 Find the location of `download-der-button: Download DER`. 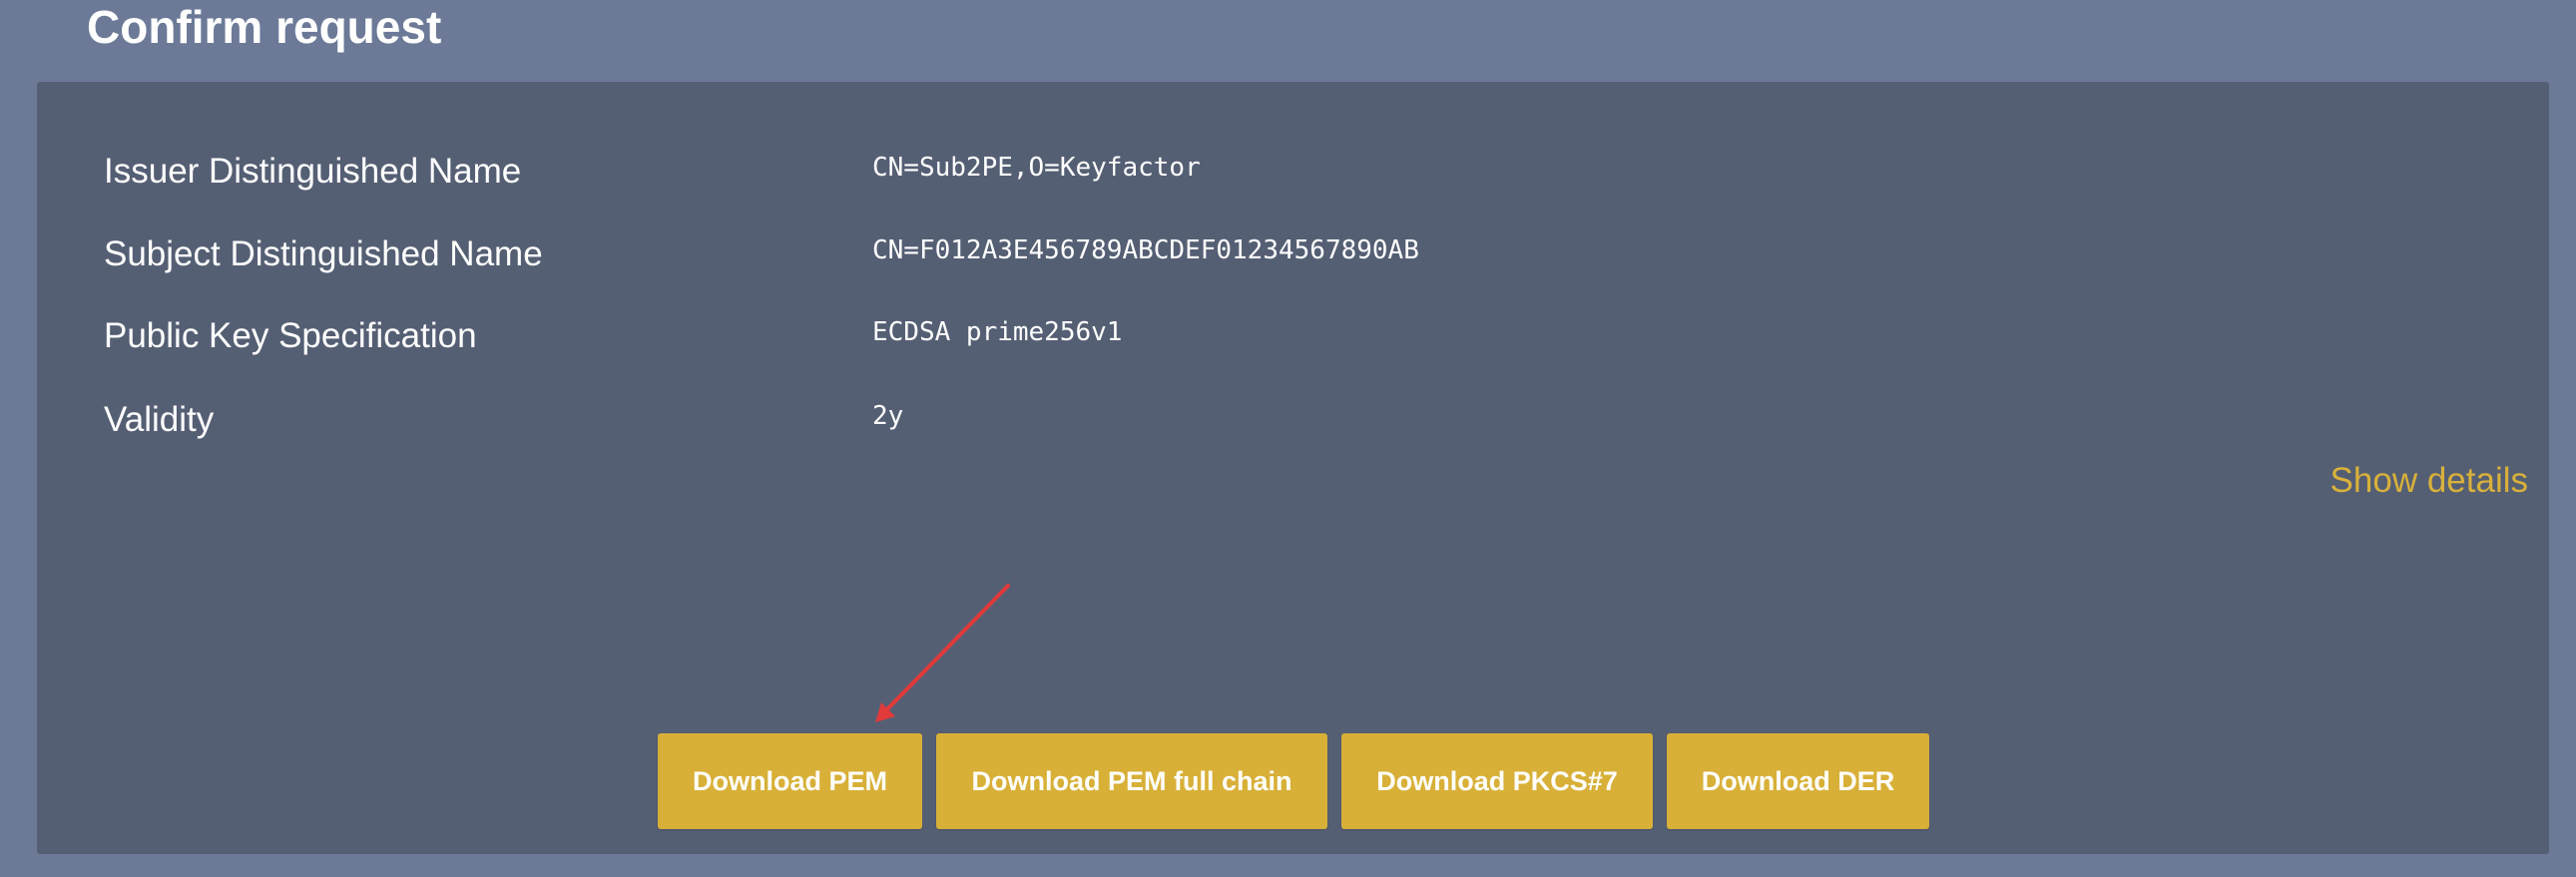

download-der-button: Download DER is located at coordinates (1798, 781).